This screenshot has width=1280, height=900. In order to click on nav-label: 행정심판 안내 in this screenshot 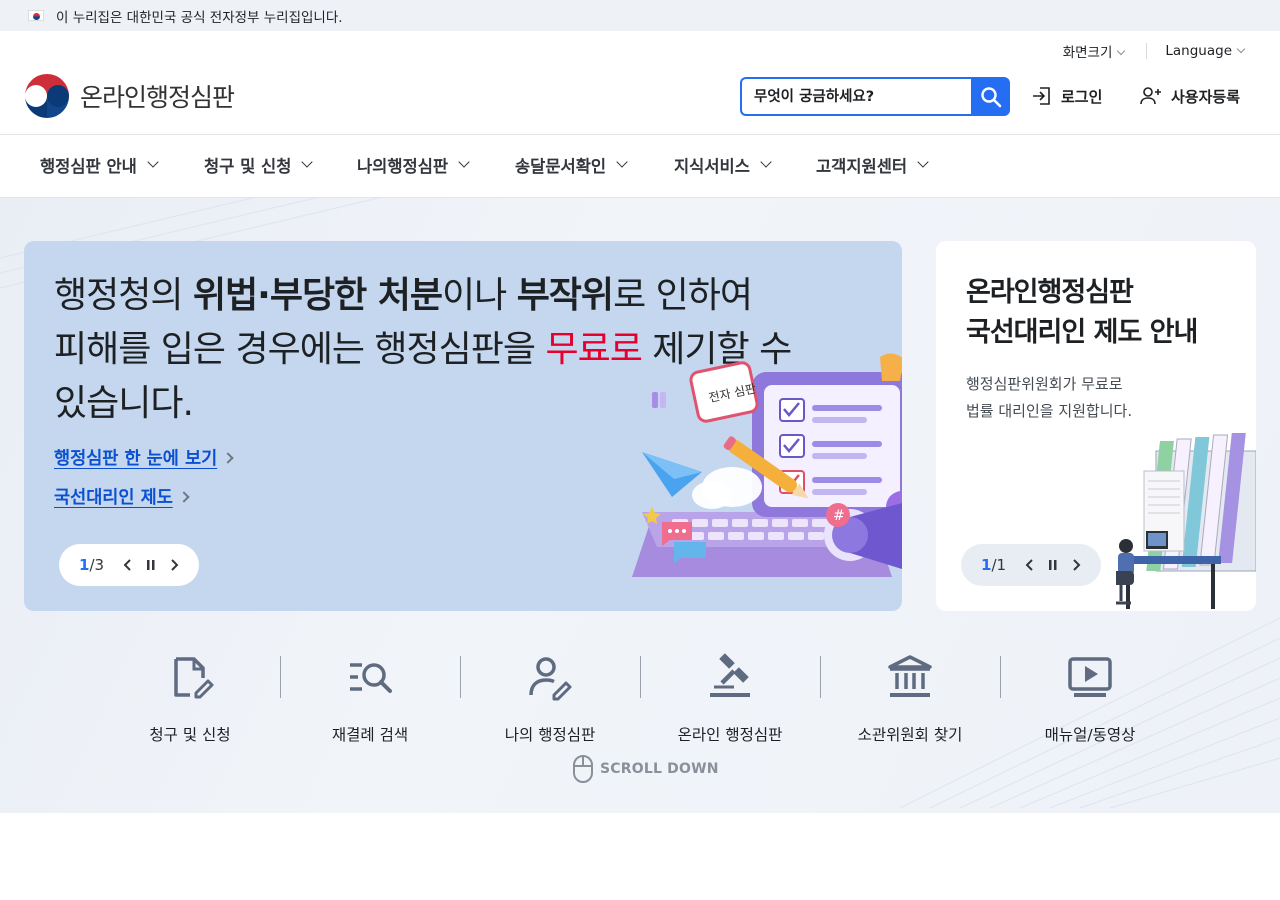, I will do `click(88, 166)`.